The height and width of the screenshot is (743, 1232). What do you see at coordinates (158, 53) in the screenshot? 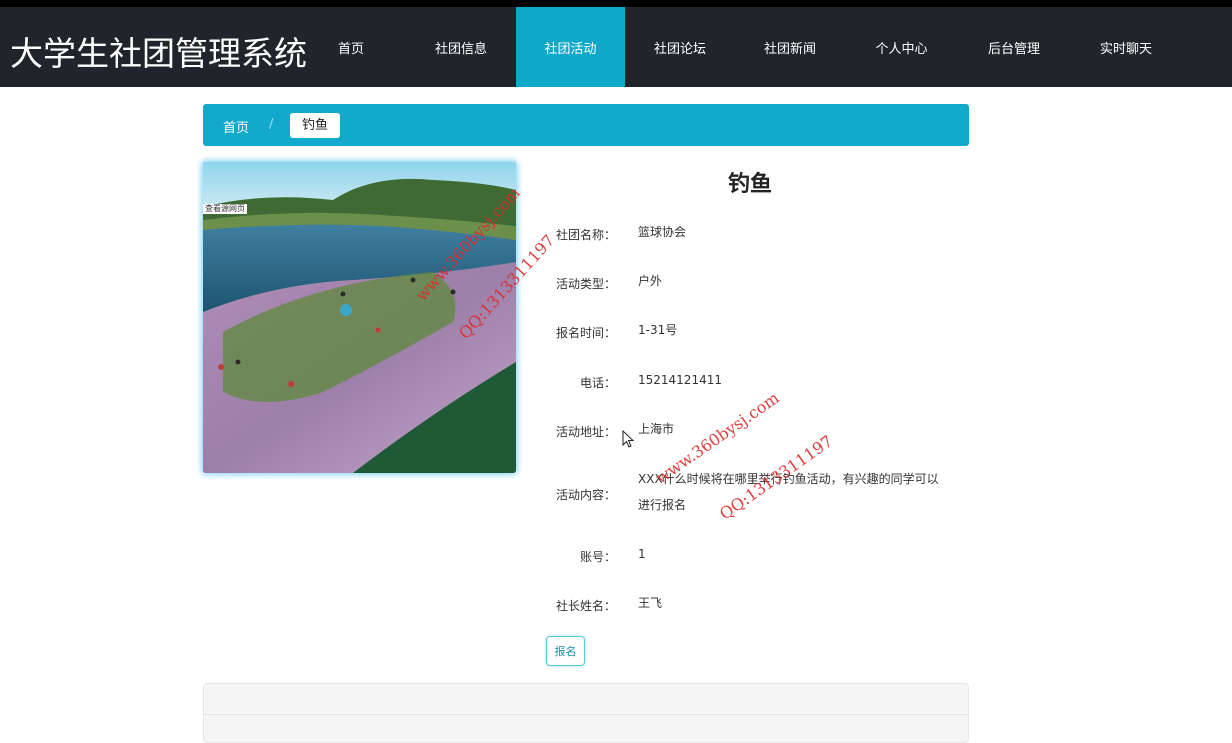
I see `site-title: 大学生社团管理系统` at bounding box center [158, 53].